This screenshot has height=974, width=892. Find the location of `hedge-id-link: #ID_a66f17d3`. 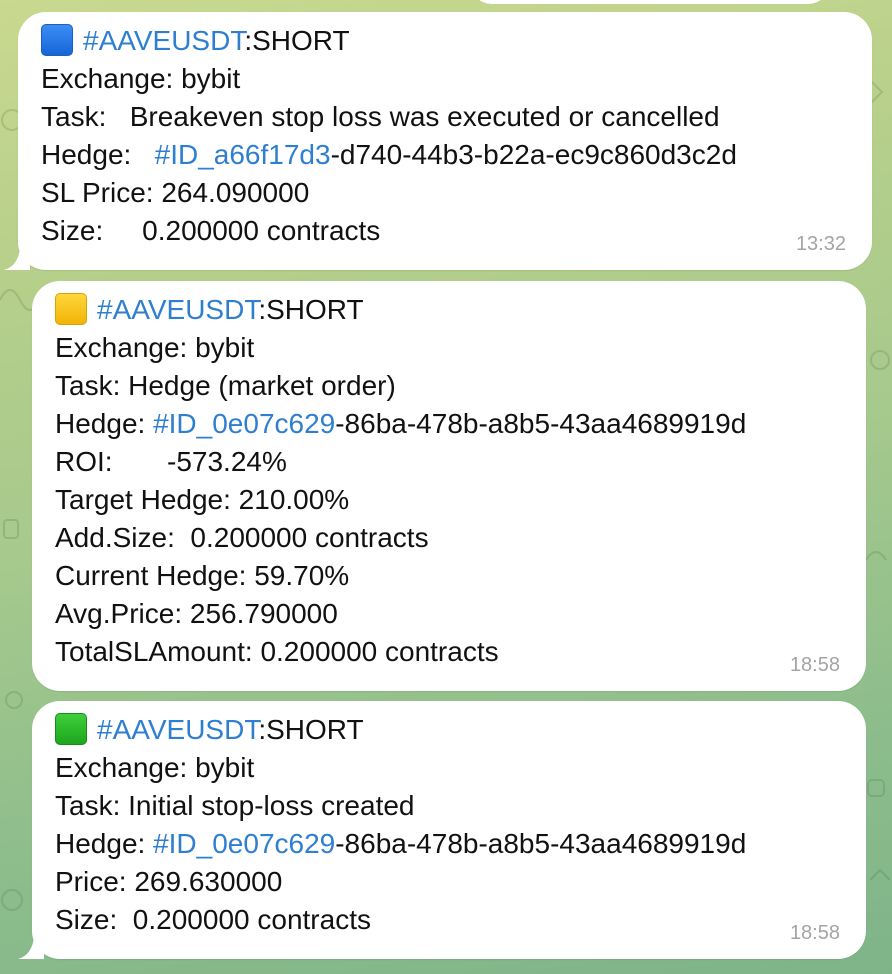

hedge-id-link: #ID_a66f17d3 is located at coordinates (243, 154).